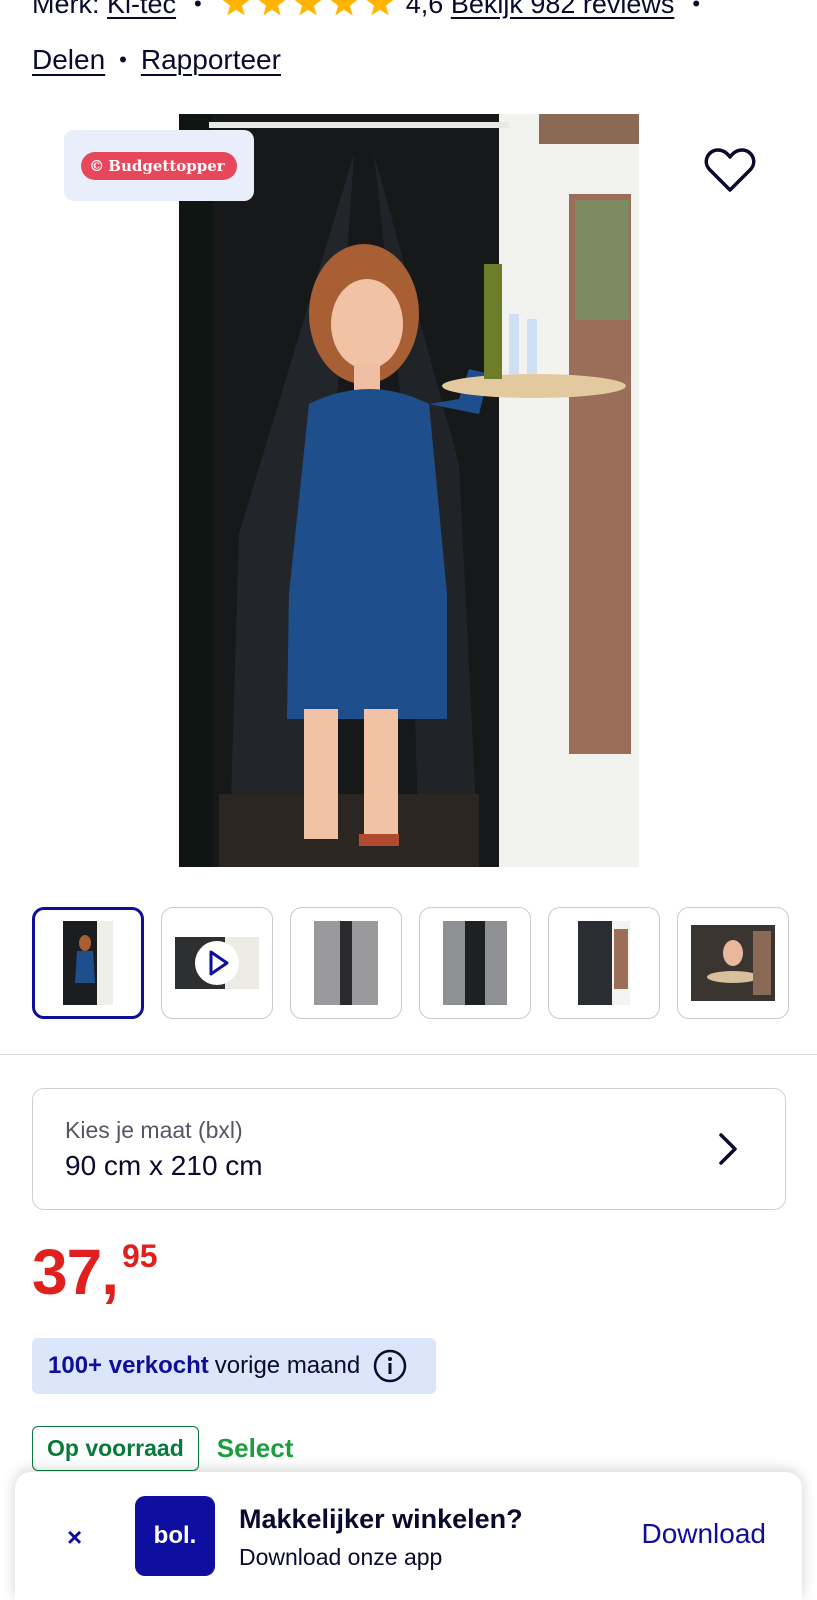  What do you see at coordinates (141, 10) in the screenshot?
I see `brand-link: Ki-tec` at bounding box center [141, 10].